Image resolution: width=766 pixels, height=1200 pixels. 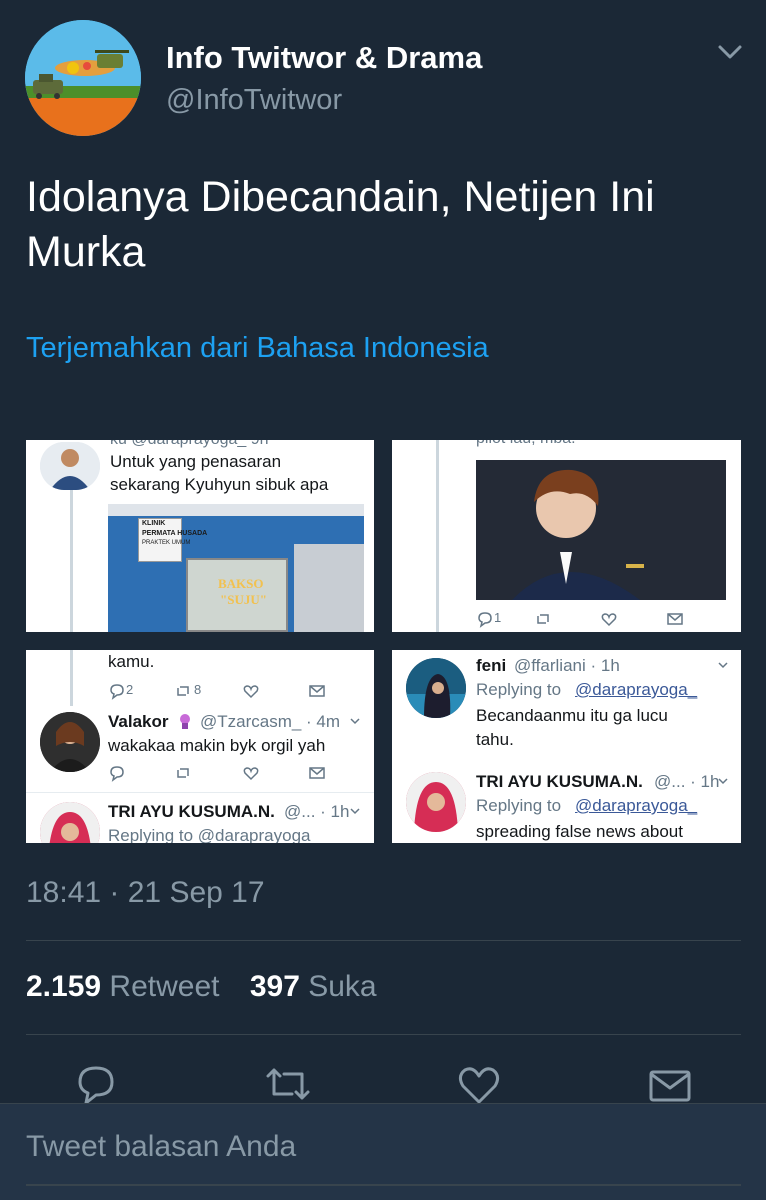 I want to click on likes-stat: 397 Suka, so click(x=313, y=987).